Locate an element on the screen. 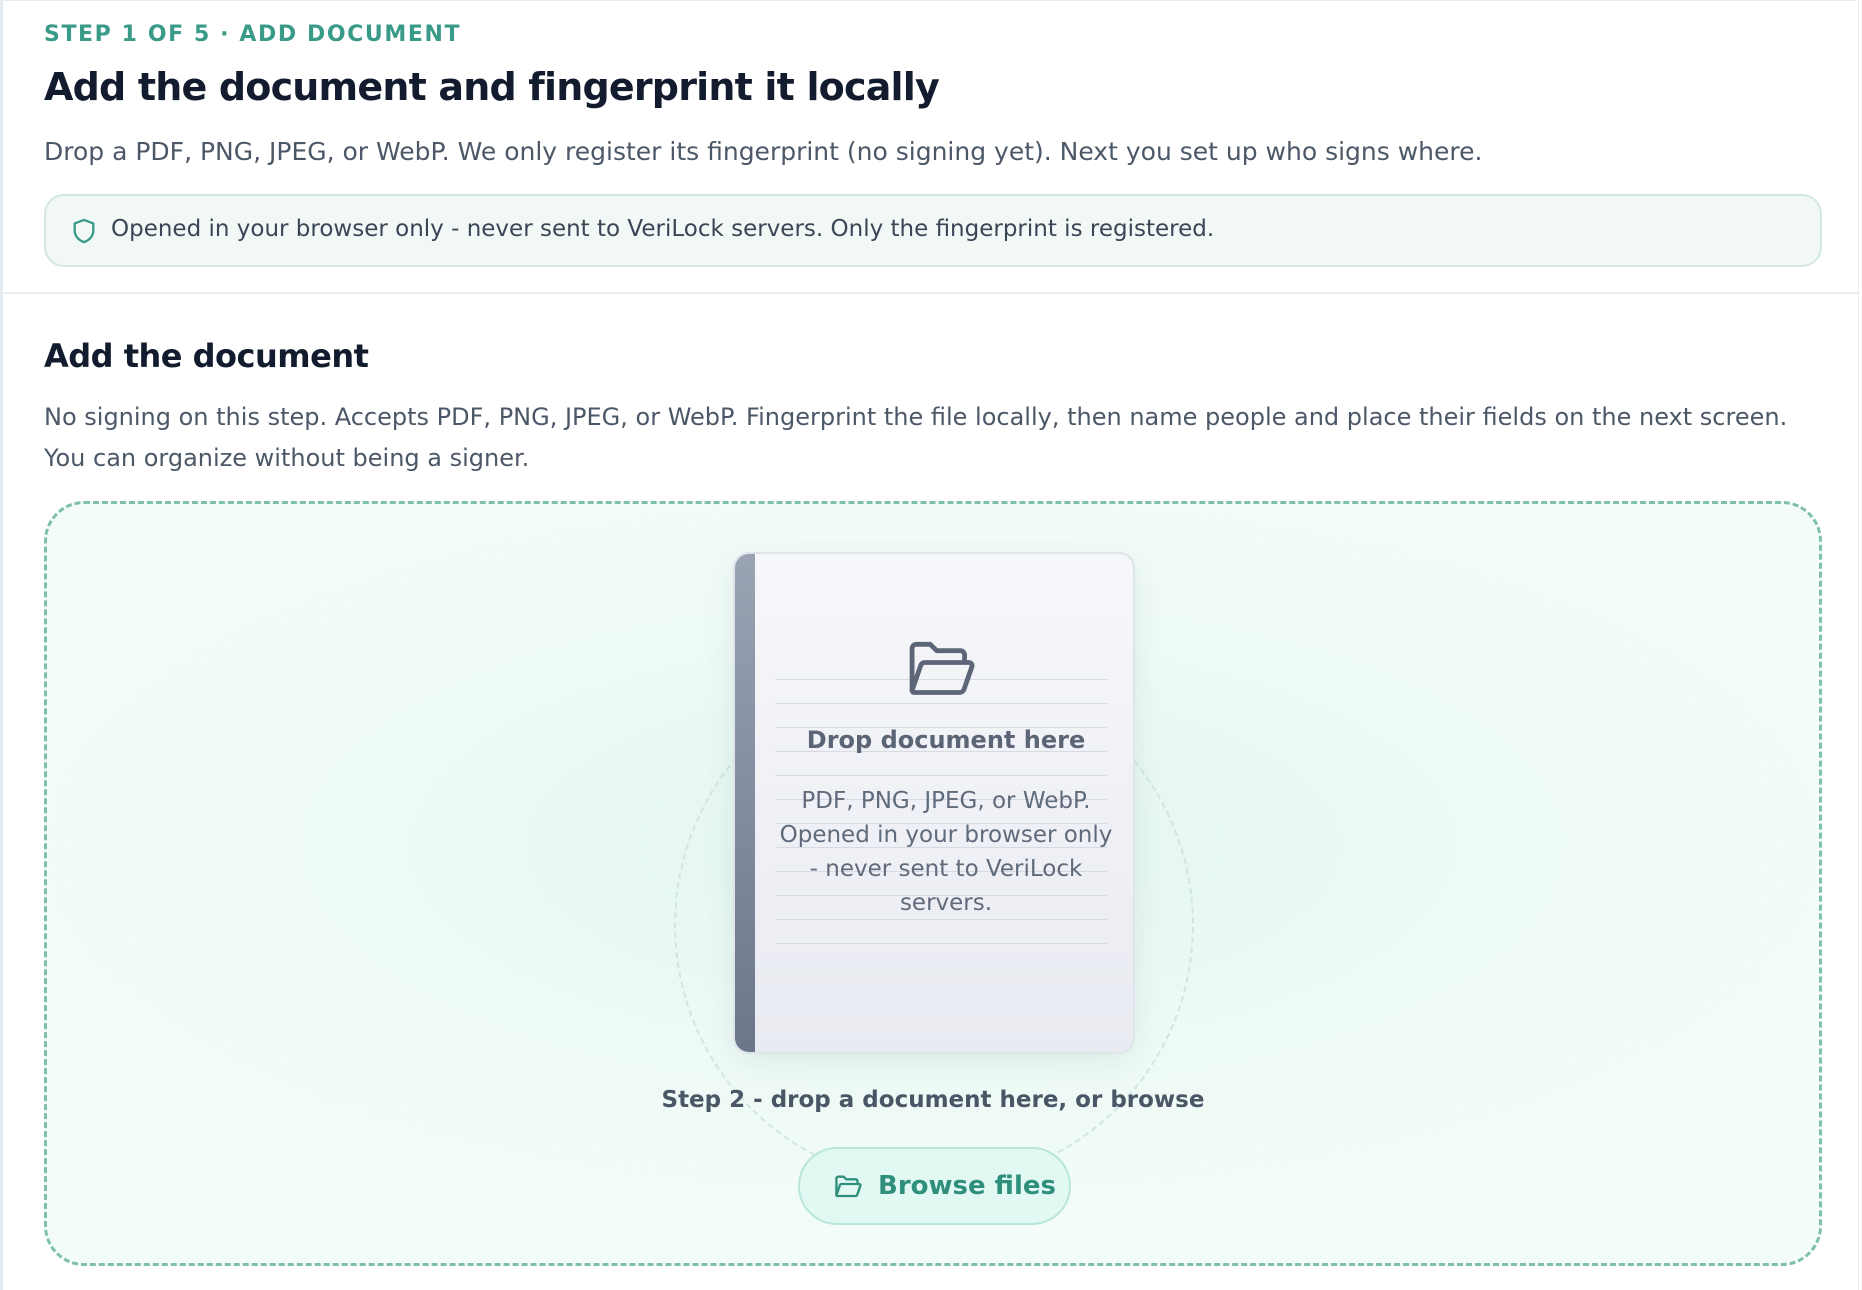  section-title: Add the document is located at coordinates (206, 356).